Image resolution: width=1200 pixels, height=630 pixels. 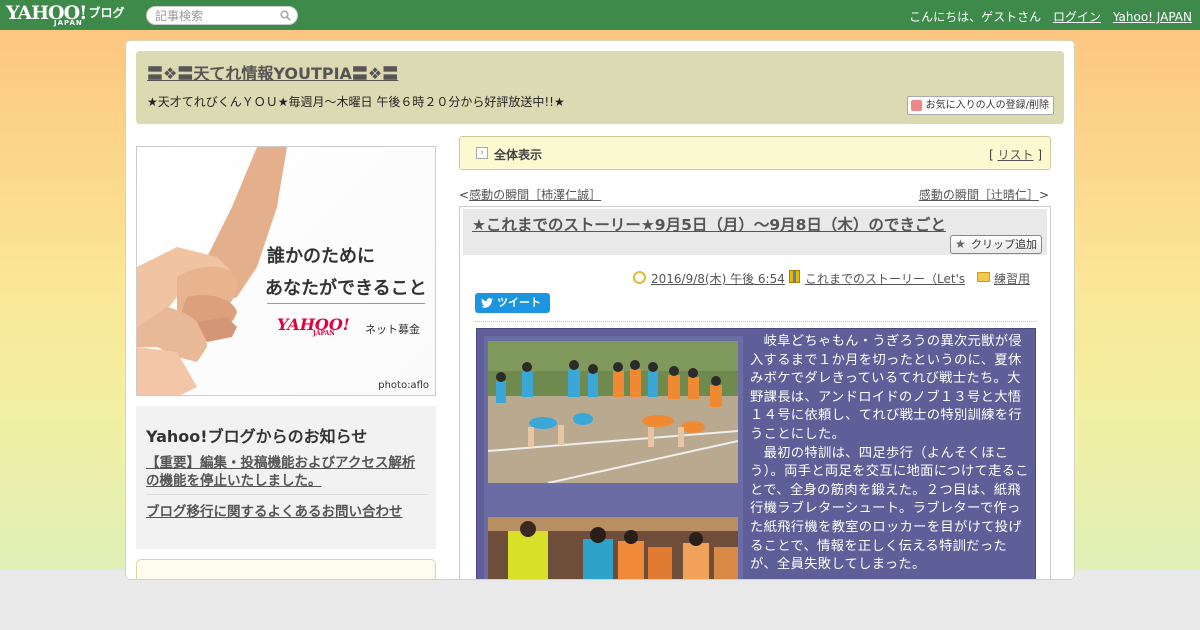 What do you see at coordinates (356, 102) in the screenshot?
I see `blog-description: ★天才てれびくんＹＯＵ★毎週月～木曜日 午後６時２０分から好評放送中!!★` at bounding box center [356, 102].